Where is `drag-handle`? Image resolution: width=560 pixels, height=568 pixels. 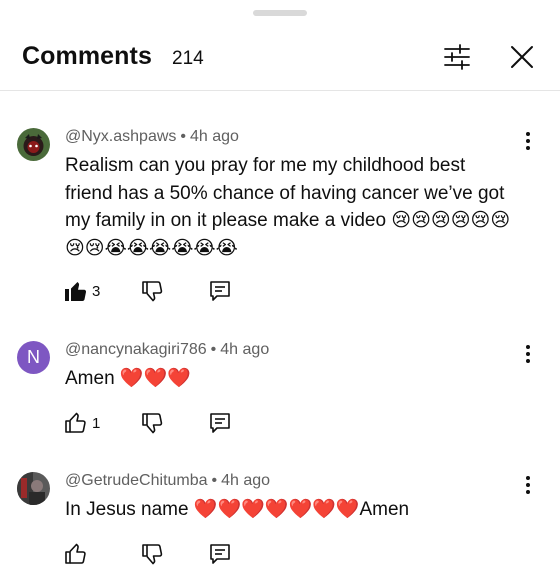
drag-handle is located at coordinates (280, 13).